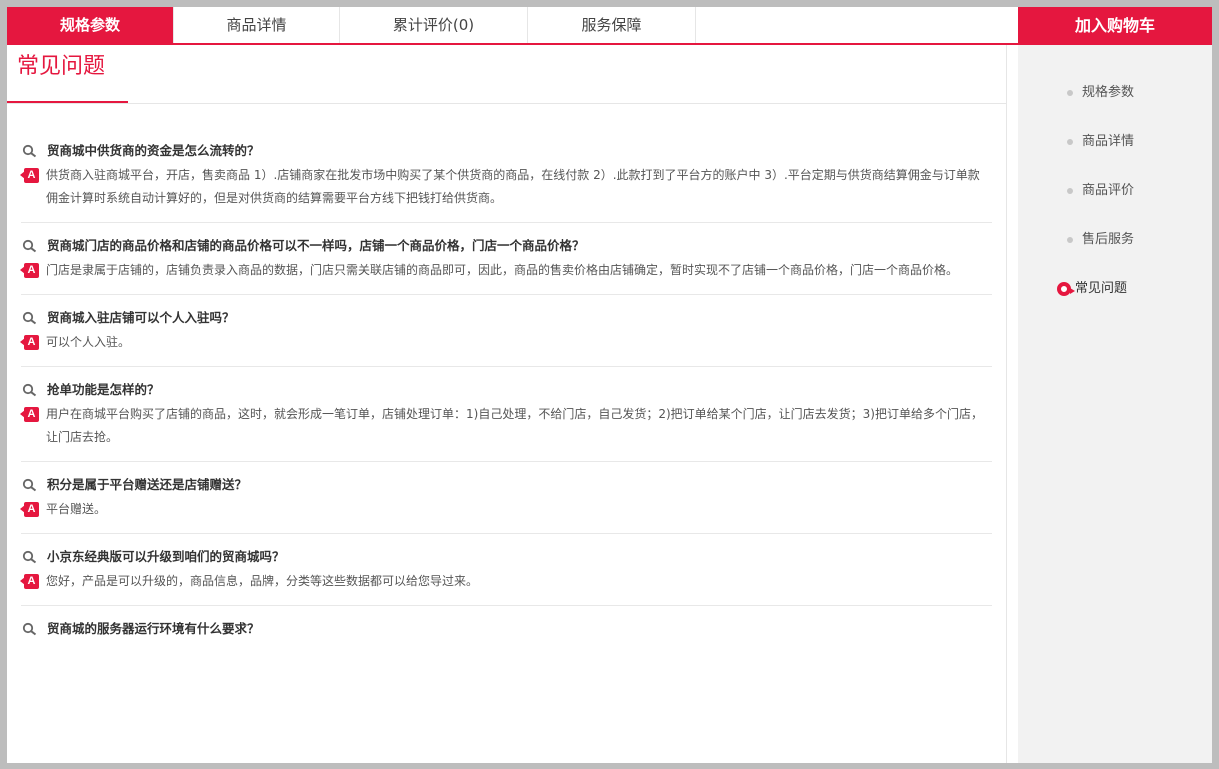  What do you see at coordinates (506, 151) in the screenshot?
I see `question-row: 贸商城中供货商的资金是怎么流转的？` at bounding box center [506, 151].